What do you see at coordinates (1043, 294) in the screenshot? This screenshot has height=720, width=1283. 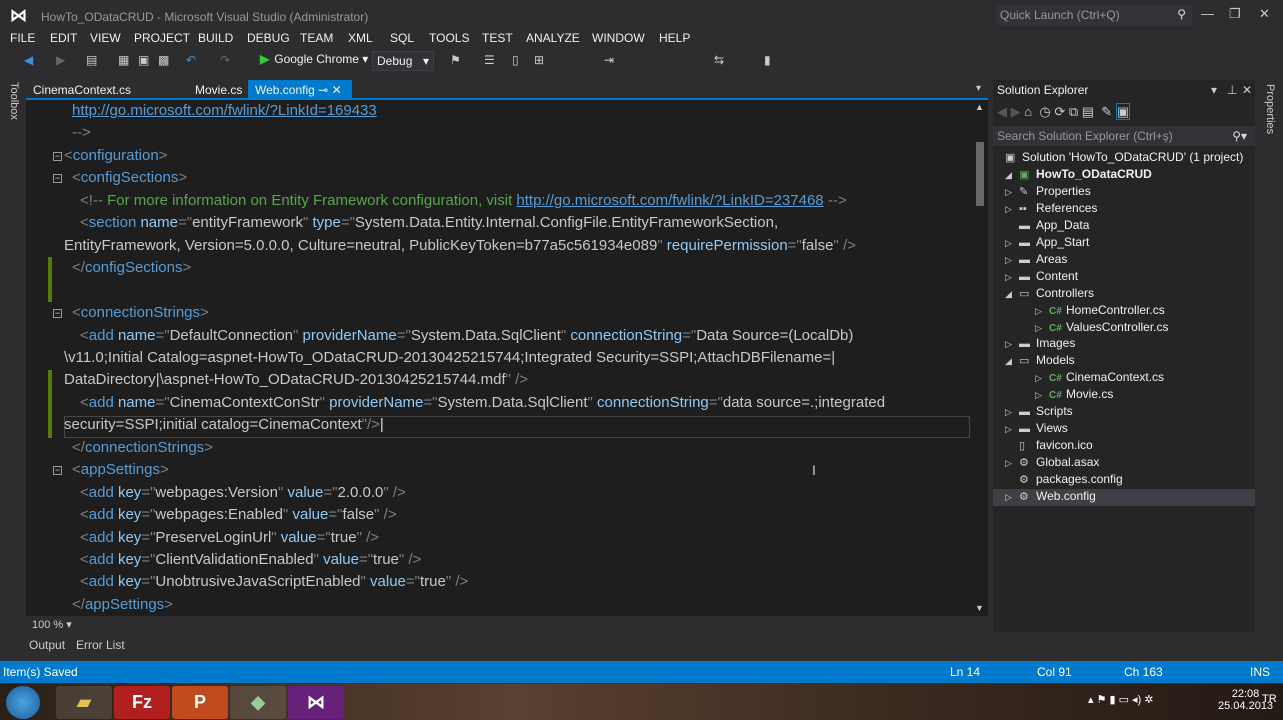 I see `tree-node: ◢ ▭ Controllers` at bounding box center [1043, 294].